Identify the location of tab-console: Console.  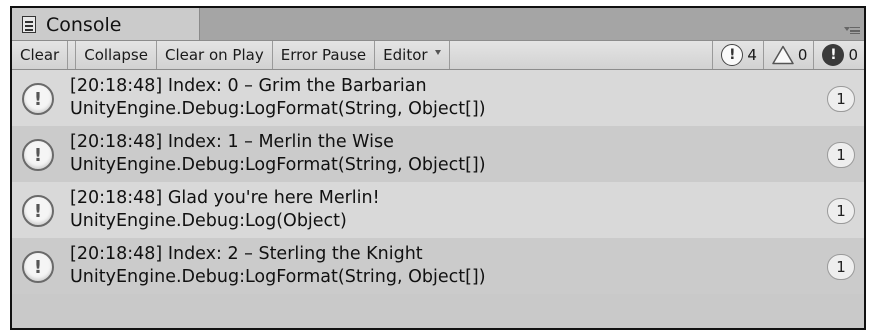
(106, 24).